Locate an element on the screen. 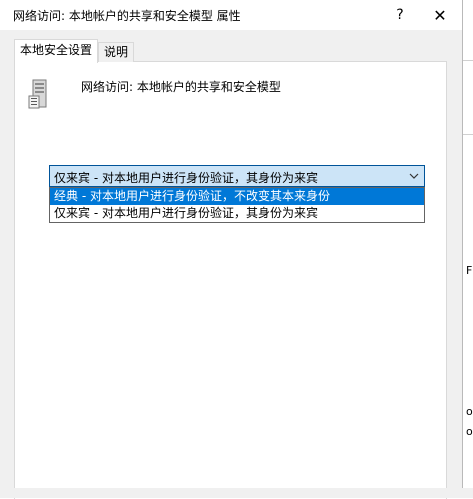 This screenshot has width=473, height=499. combobox-selected-value: 仅来宾 - 对本地用户进行身份验证，其身份为来宾 is located at coordinates (186, 178).